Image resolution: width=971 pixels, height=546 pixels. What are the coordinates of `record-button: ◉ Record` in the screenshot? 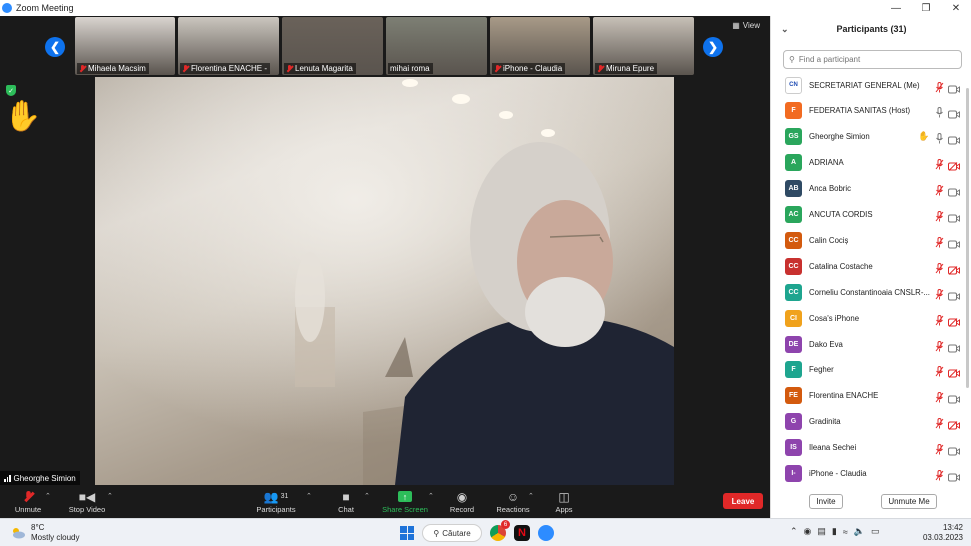 It's located at (462, 501).